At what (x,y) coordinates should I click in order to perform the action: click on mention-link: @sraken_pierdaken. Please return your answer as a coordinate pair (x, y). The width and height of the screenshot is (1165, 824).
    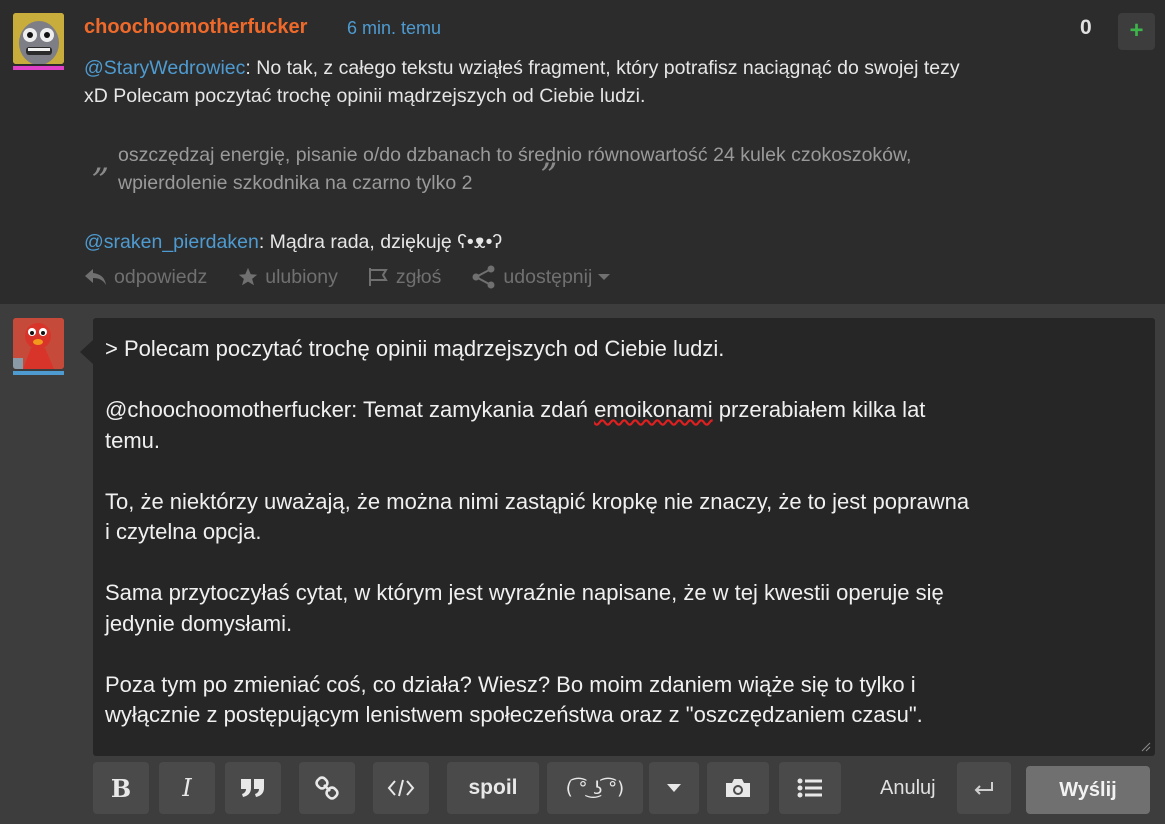
    Looking at the image, I should click on (171, 242).